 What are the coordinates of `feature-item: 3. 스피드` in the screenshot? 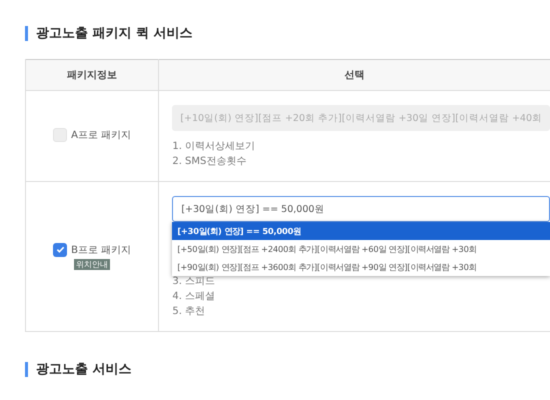 It's located at (194, 282).